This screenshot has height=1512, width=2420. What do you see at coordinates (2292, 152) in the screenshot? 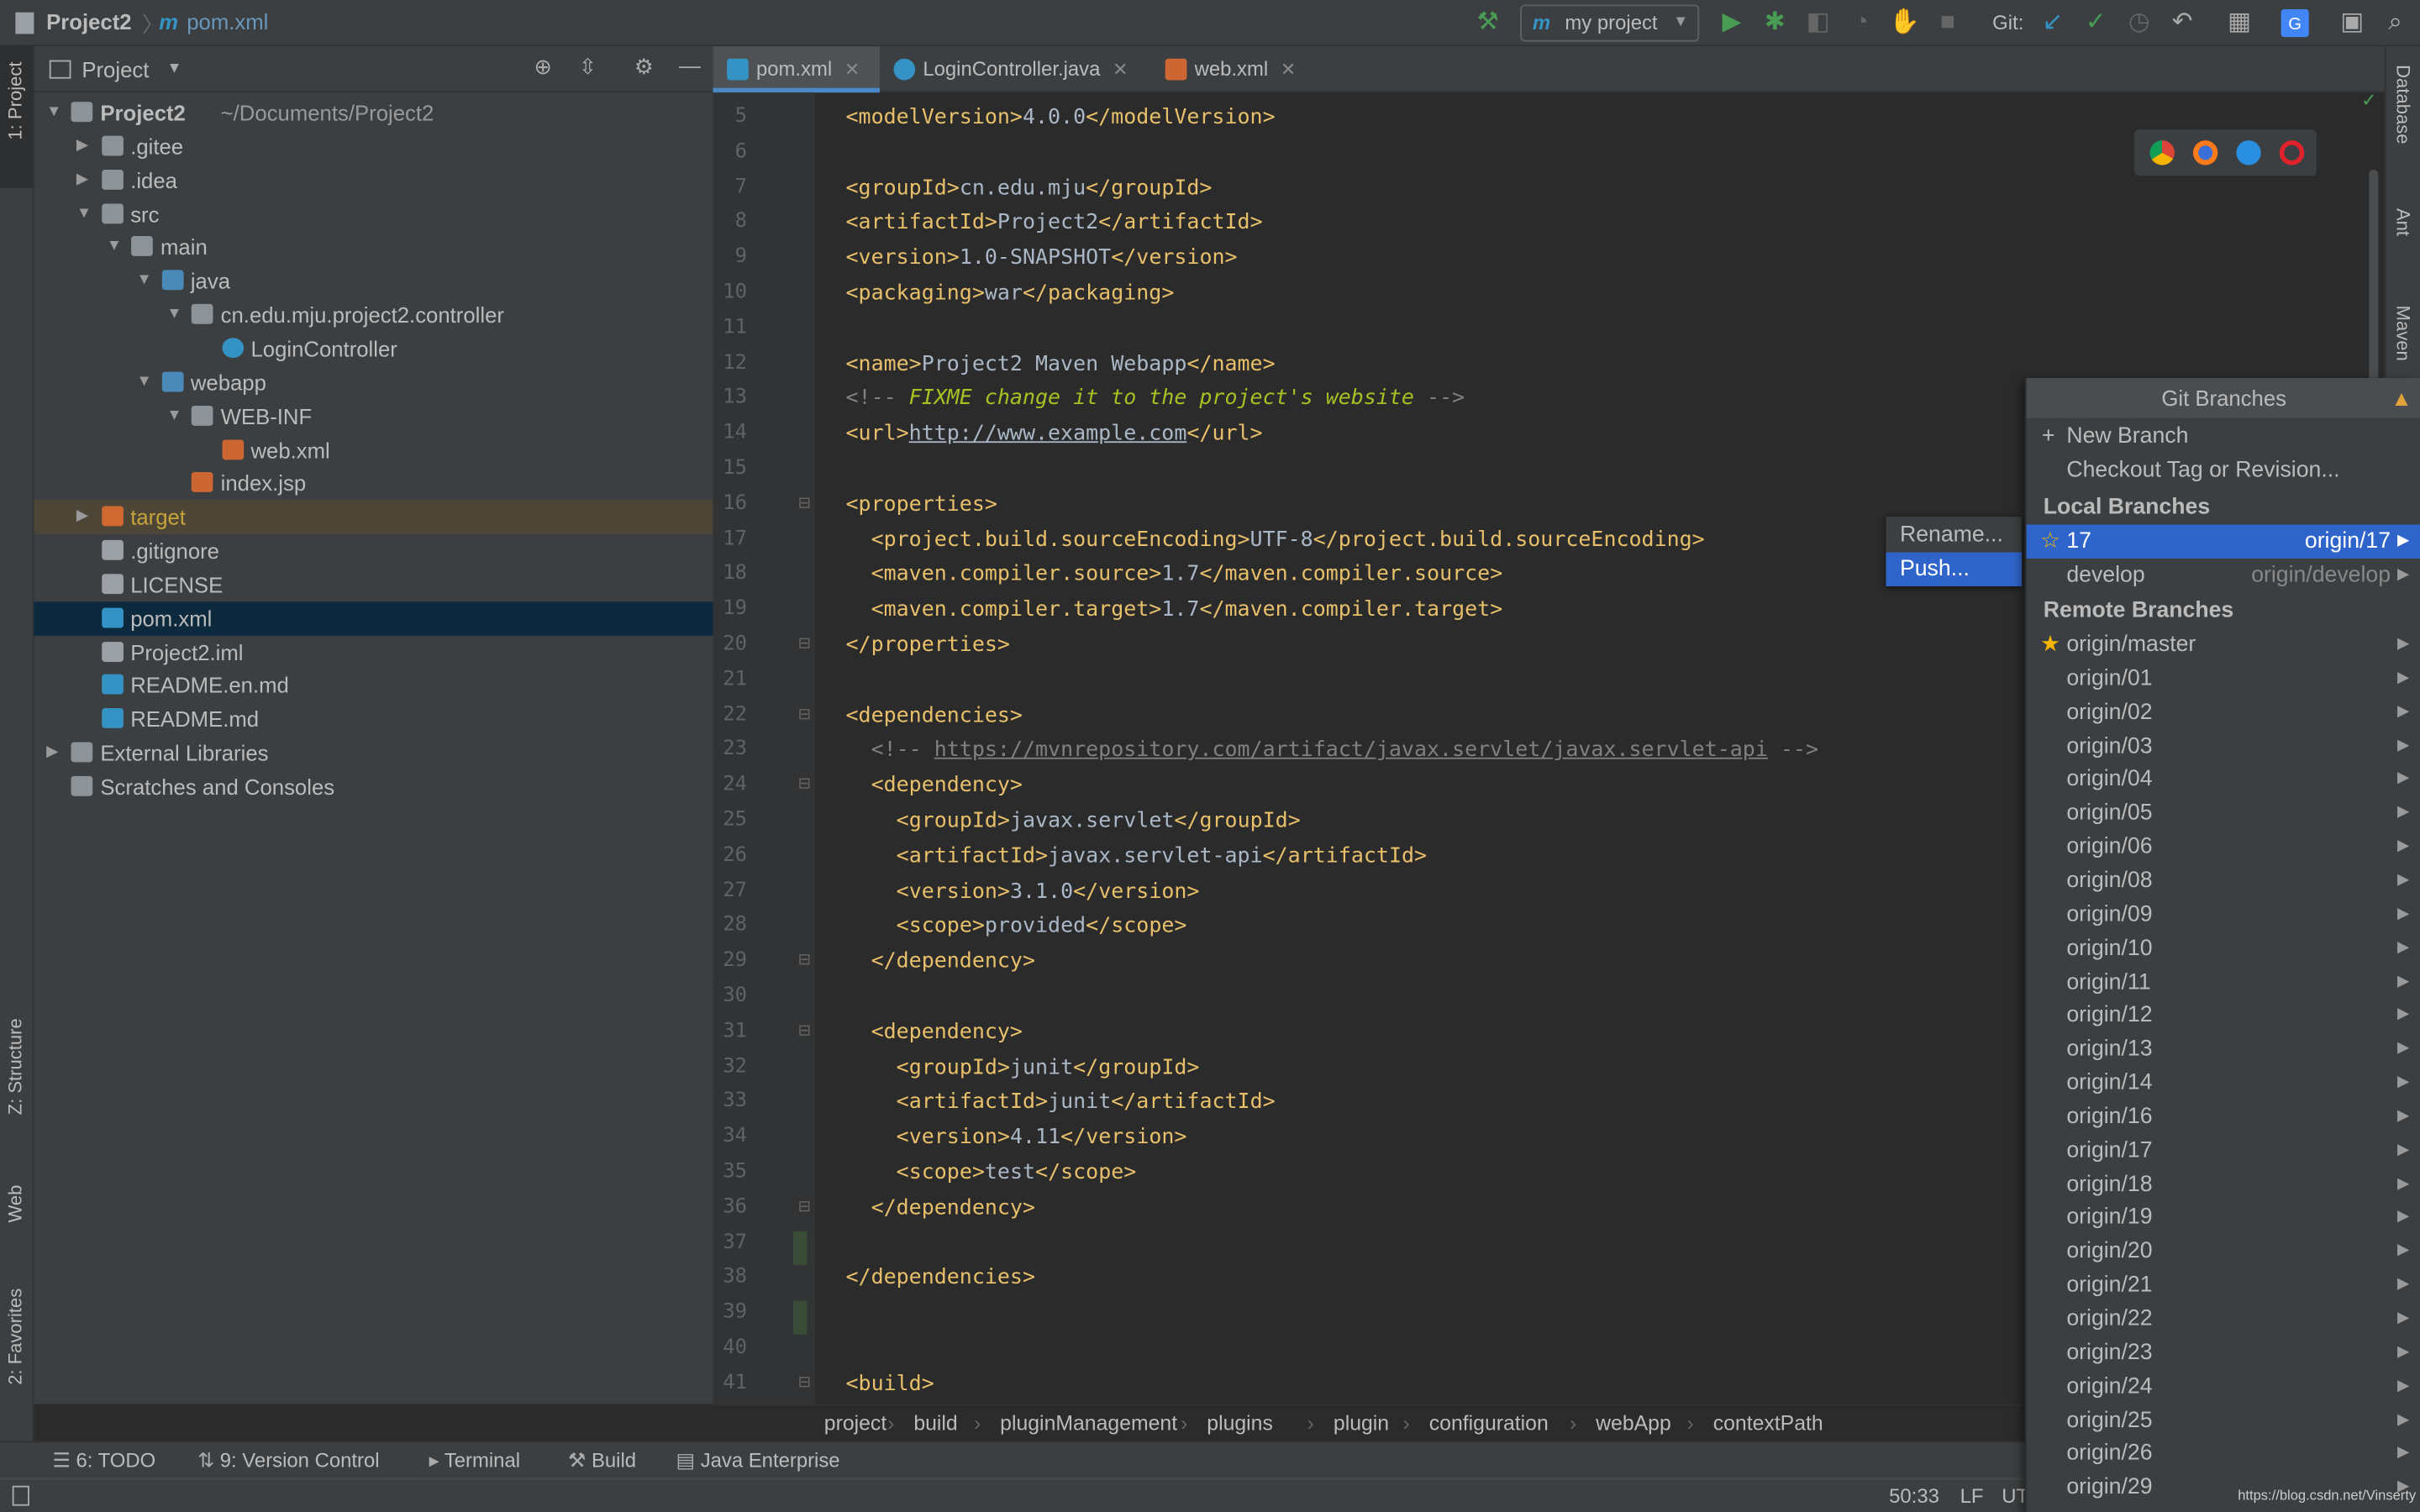
I see `opera-icon` at bounding box center [2292, 152].